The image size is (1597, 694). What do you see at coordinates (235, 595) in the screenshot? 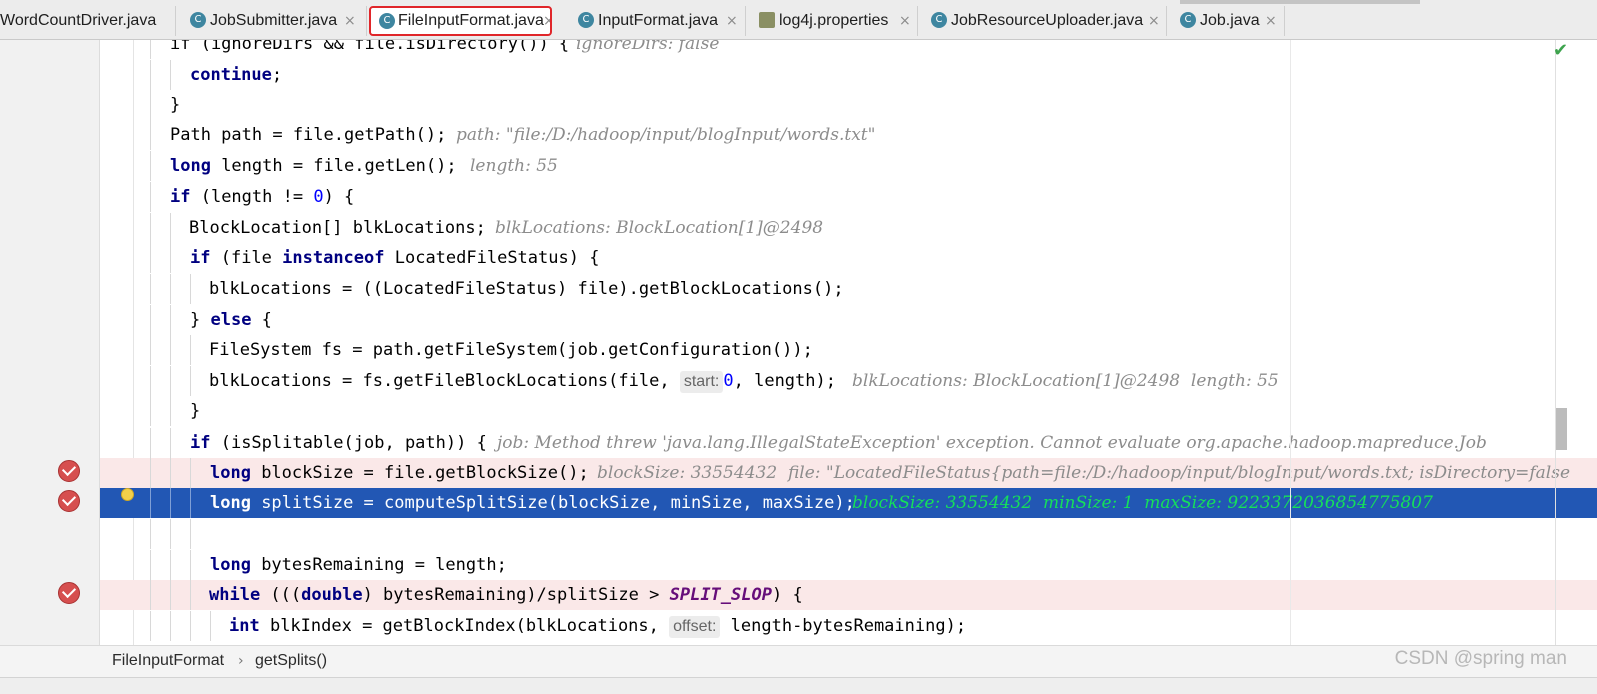
I see `keyword: while` at bounding box center [235, 595].